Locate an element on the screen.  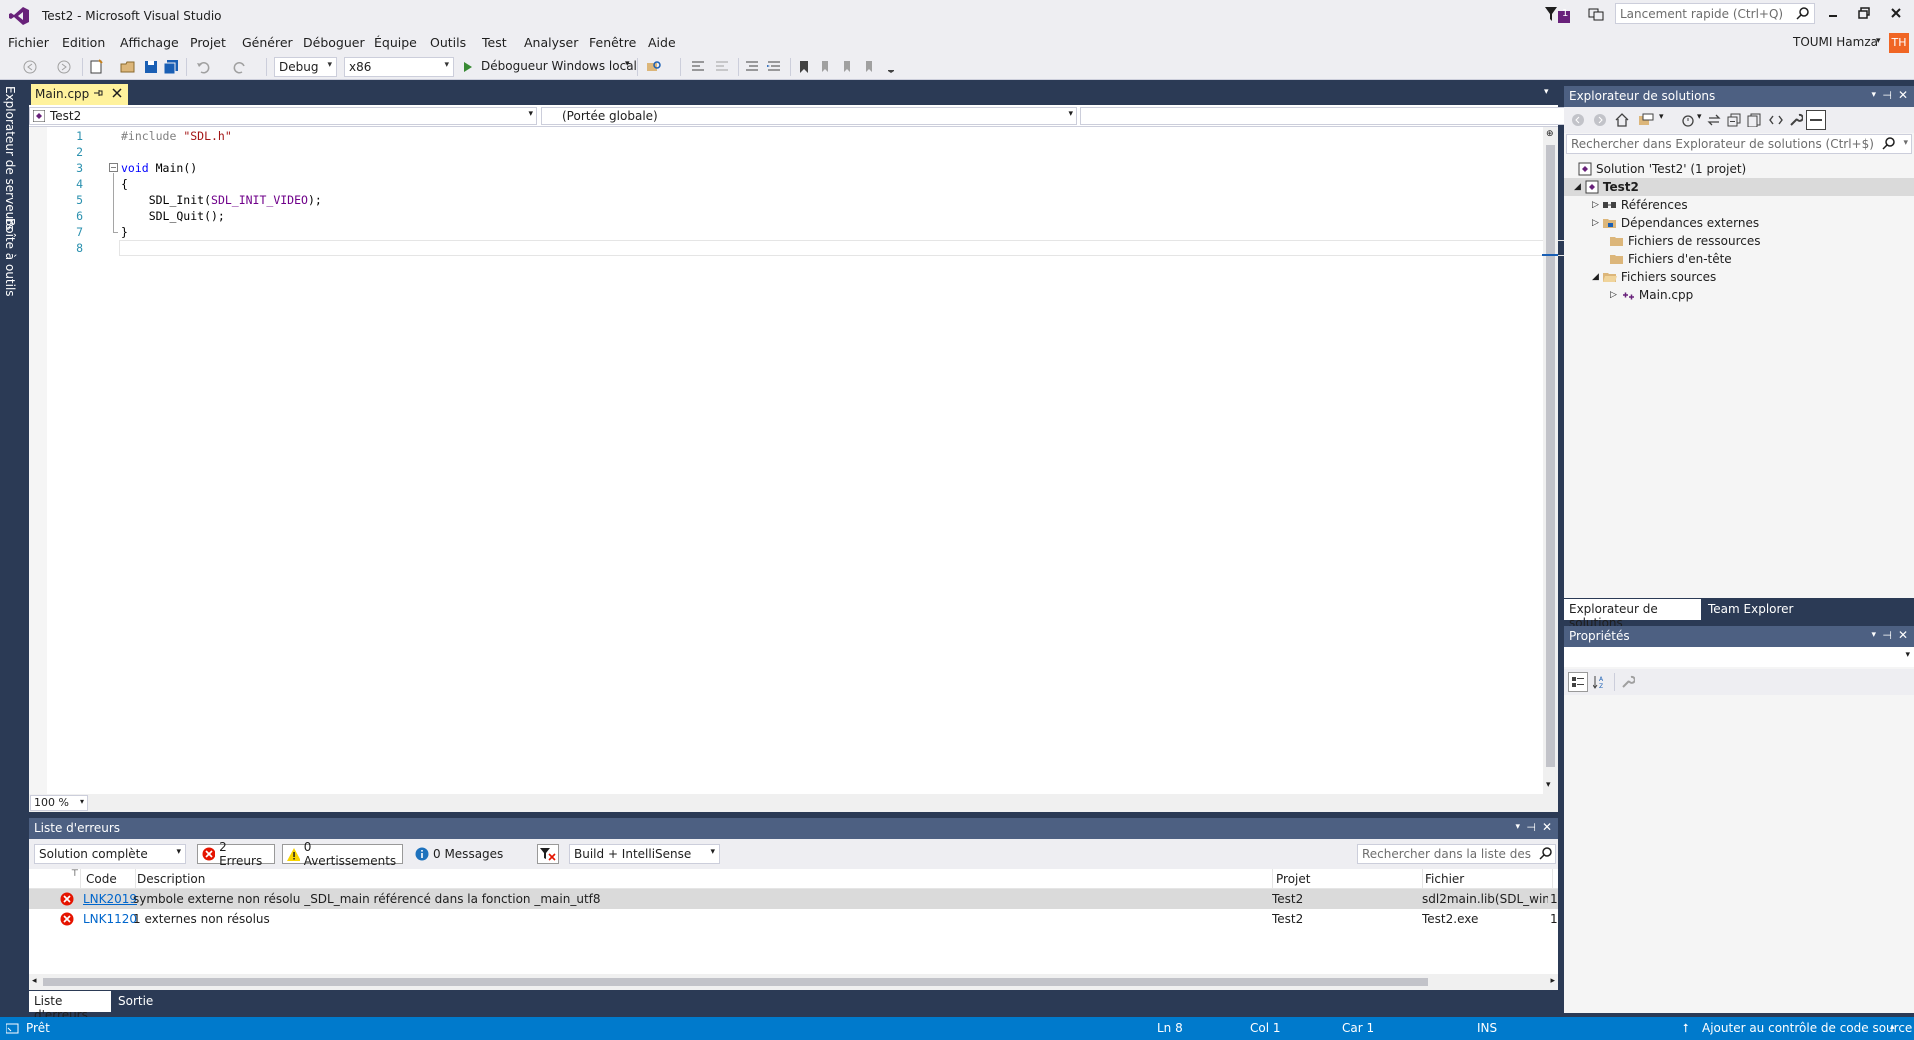
add-to-source-control-button: Ajouter au contrôle de code source is located at coordinates (1807, 1028).